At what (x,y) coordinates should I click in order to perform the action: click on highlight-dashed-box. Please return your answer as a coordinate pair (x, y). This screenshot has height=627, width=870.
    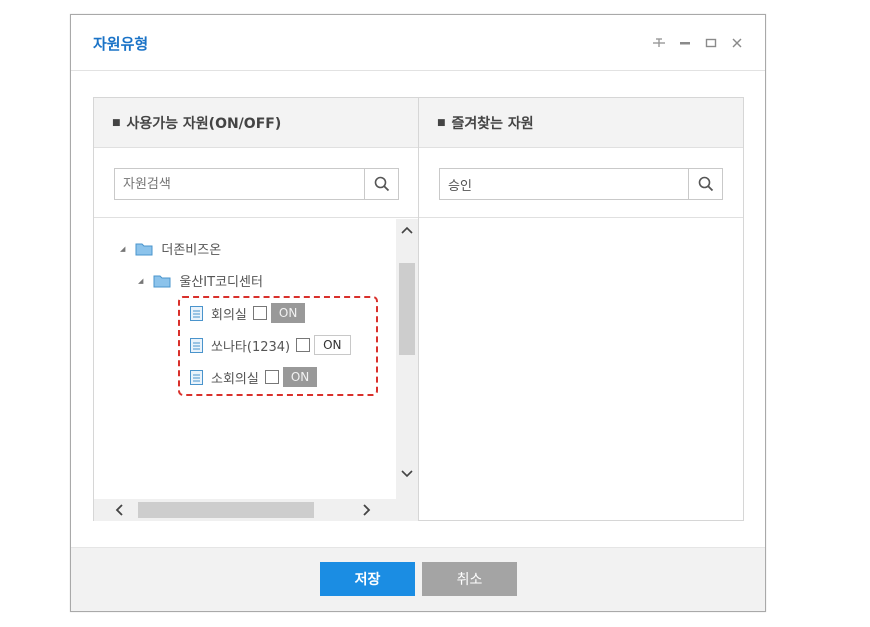
    Looking at the image, I should click on (278, 346).